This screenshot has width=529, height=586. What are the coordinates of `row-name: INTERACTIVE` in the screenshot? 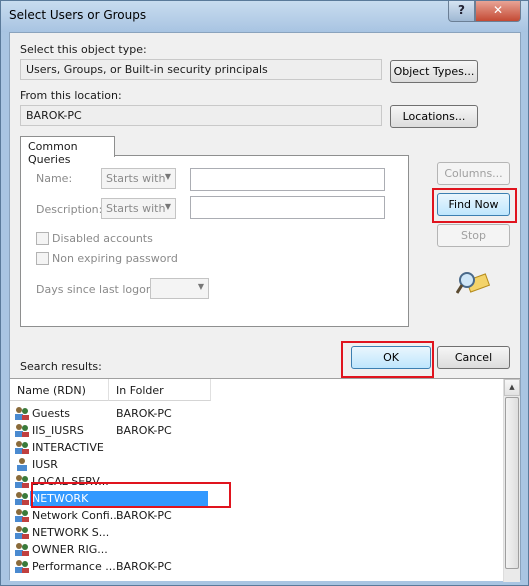 It's located at (68, 447).